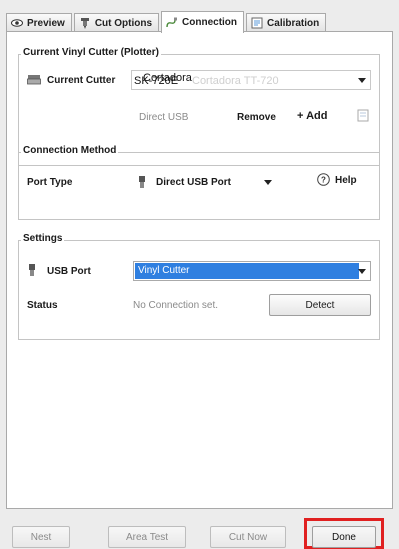 Image resolution: width=399 pixels, height=549 pixels. I want to click on tab-calibration: Calibration, so click(286, 22).